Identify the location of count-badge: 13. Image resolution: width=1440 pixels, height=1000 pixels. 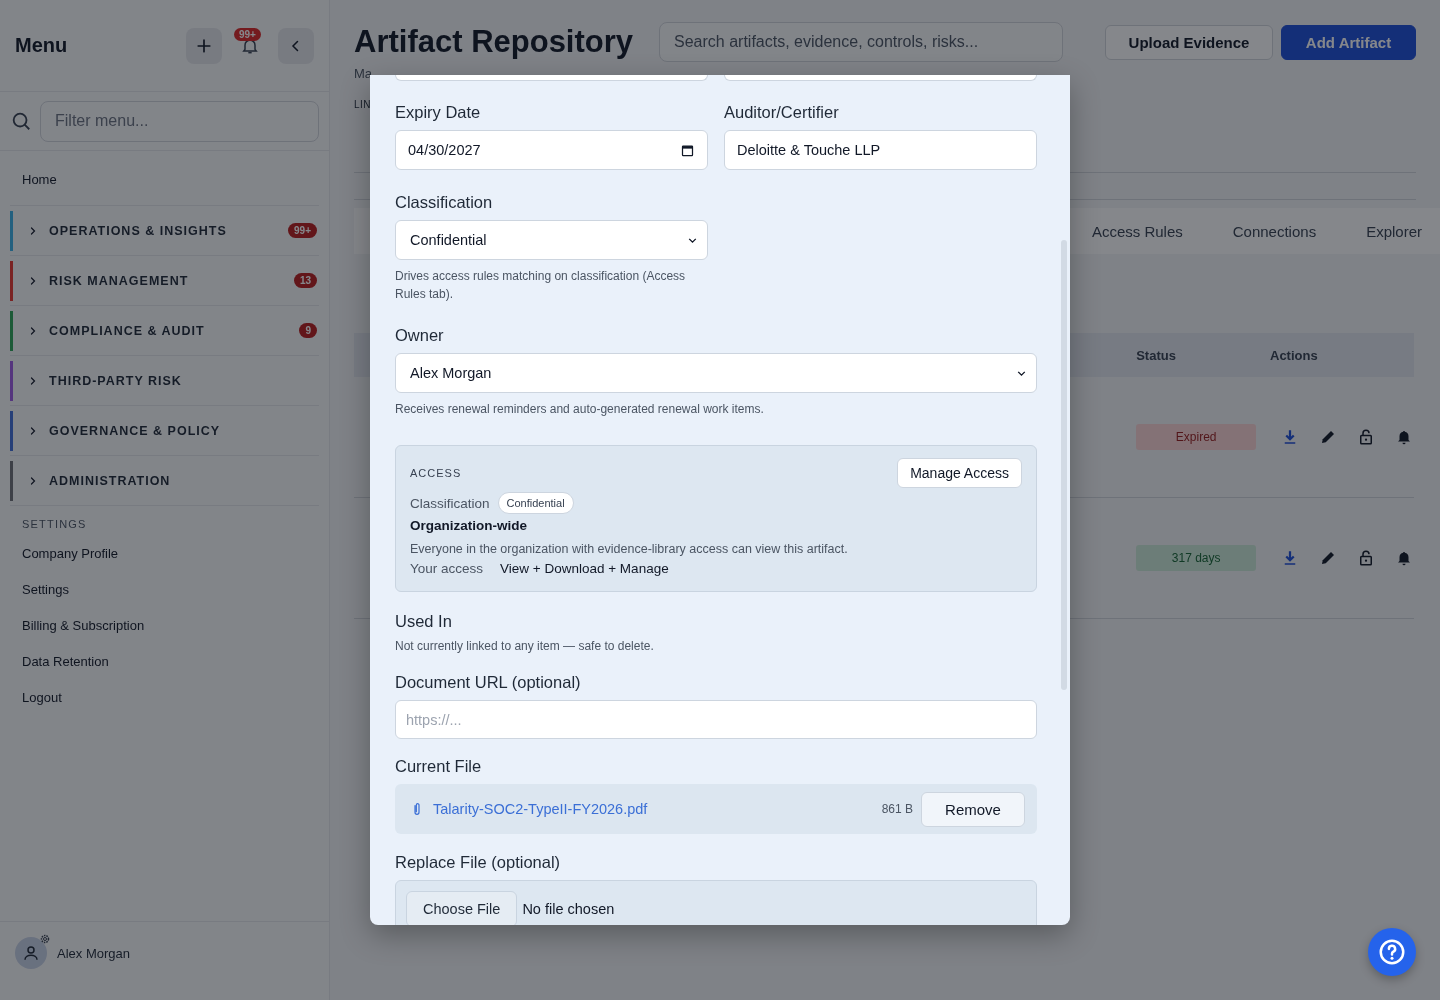
(305, 280).